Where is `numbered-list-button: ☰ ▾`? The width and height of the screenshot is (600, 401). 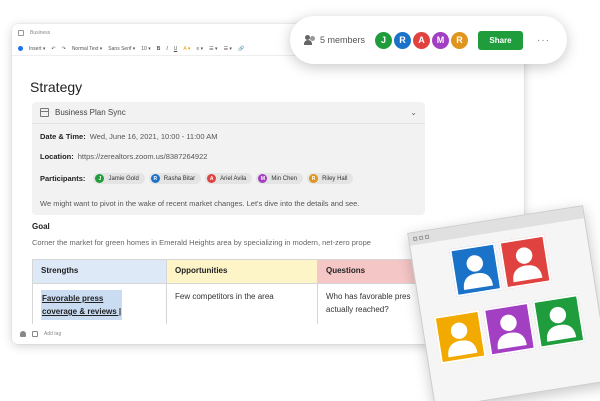
numbered-list-button: ☰ ▾ is located at coordinates (213, 49).